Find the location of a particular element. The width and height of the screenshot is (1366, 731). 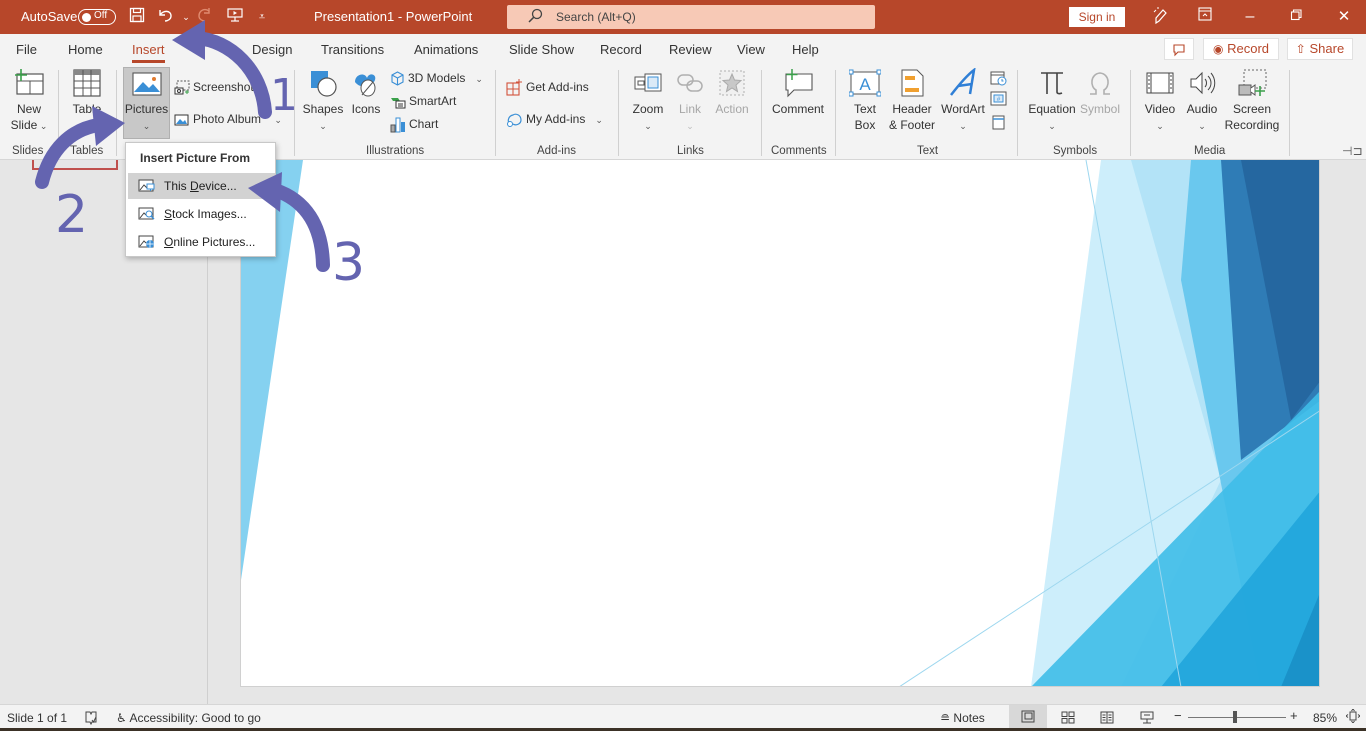

shapes-button: Shapes ⌄ is located at coordinates (323, 101).